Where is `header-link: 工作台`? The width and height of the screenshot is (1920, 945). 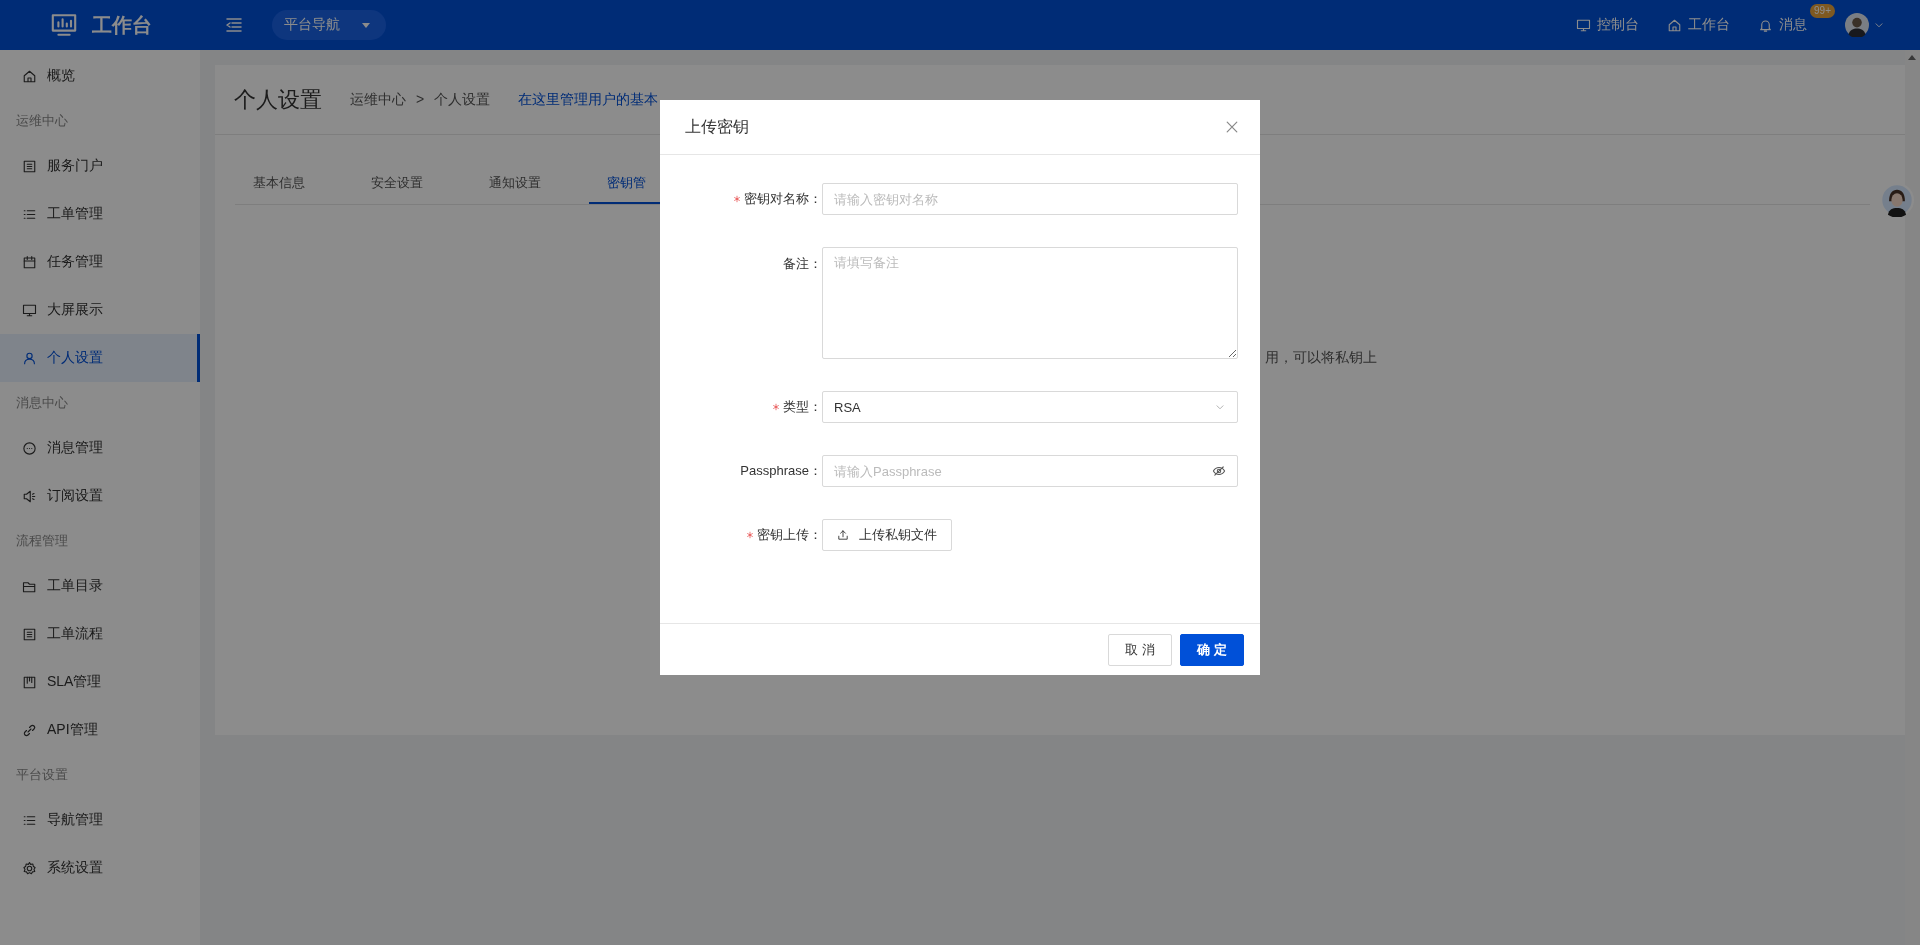 header-link: 工作台 is located at coordinates (1698, 25).